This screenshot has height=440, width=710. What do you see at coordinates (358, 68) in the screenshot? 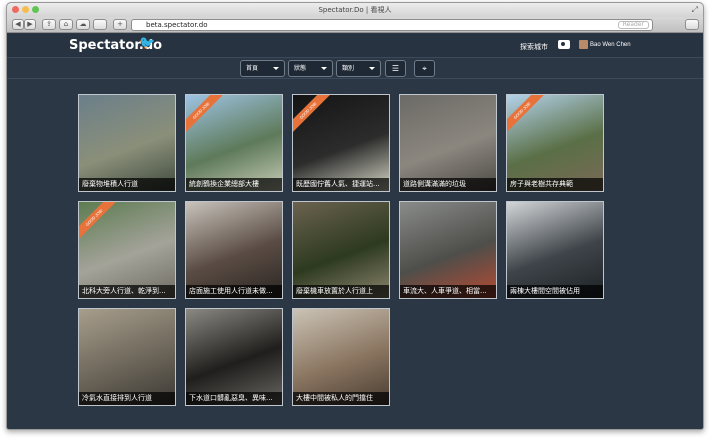
I see `category-dropdown: 類別` at bounding box center [358, 68].